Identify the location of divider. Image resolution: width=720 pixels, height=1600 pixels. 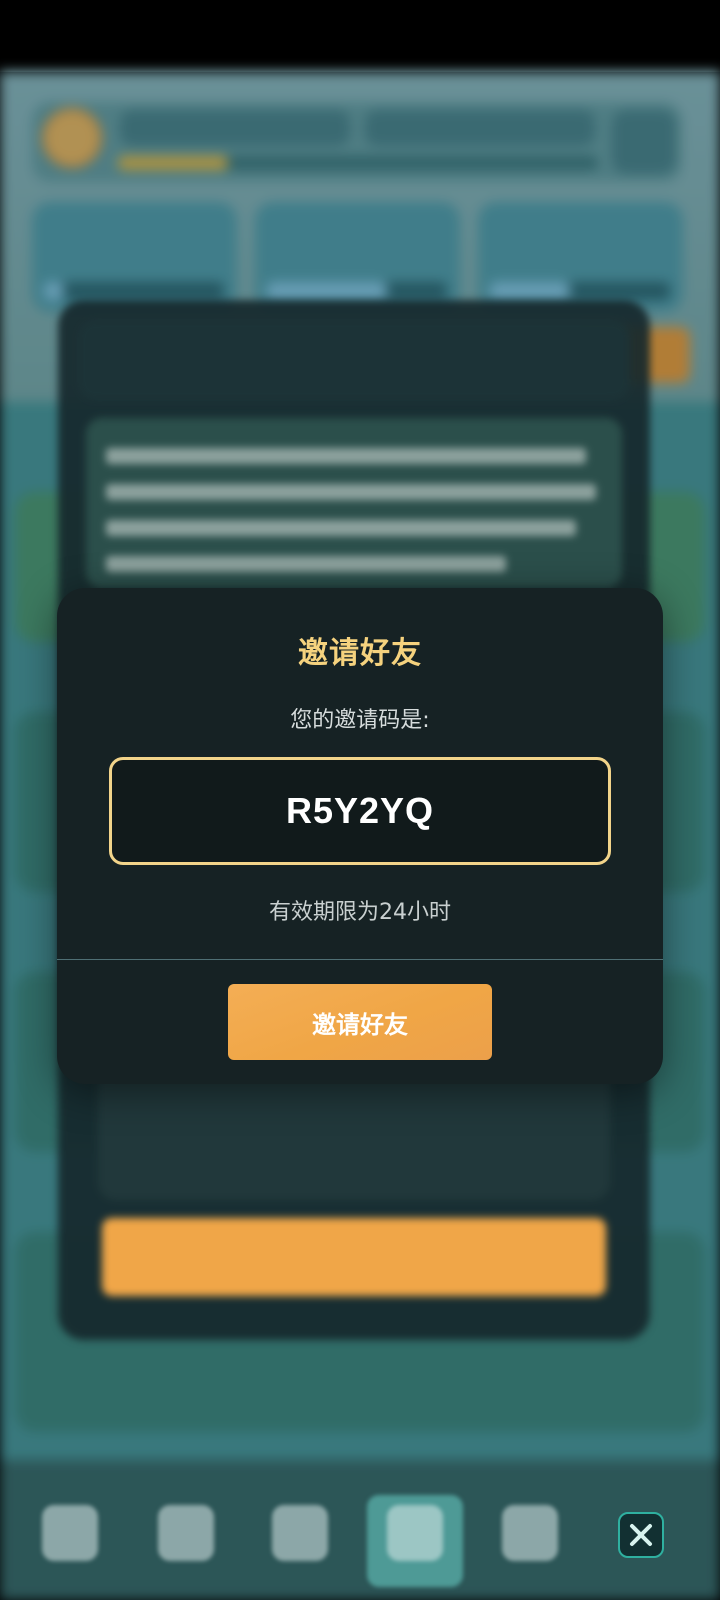
(360, 959).